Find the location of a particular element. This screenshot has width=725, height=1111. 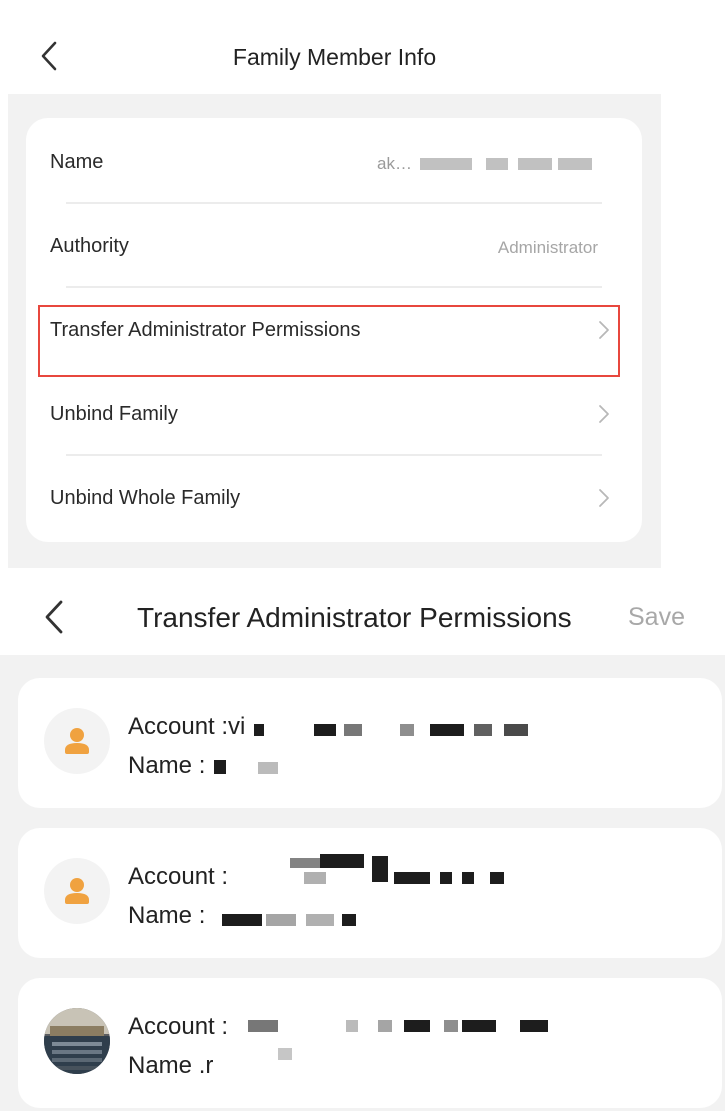

unbind-whole-family-row: Unbind Whole Family is located at coordinates (334, 496).